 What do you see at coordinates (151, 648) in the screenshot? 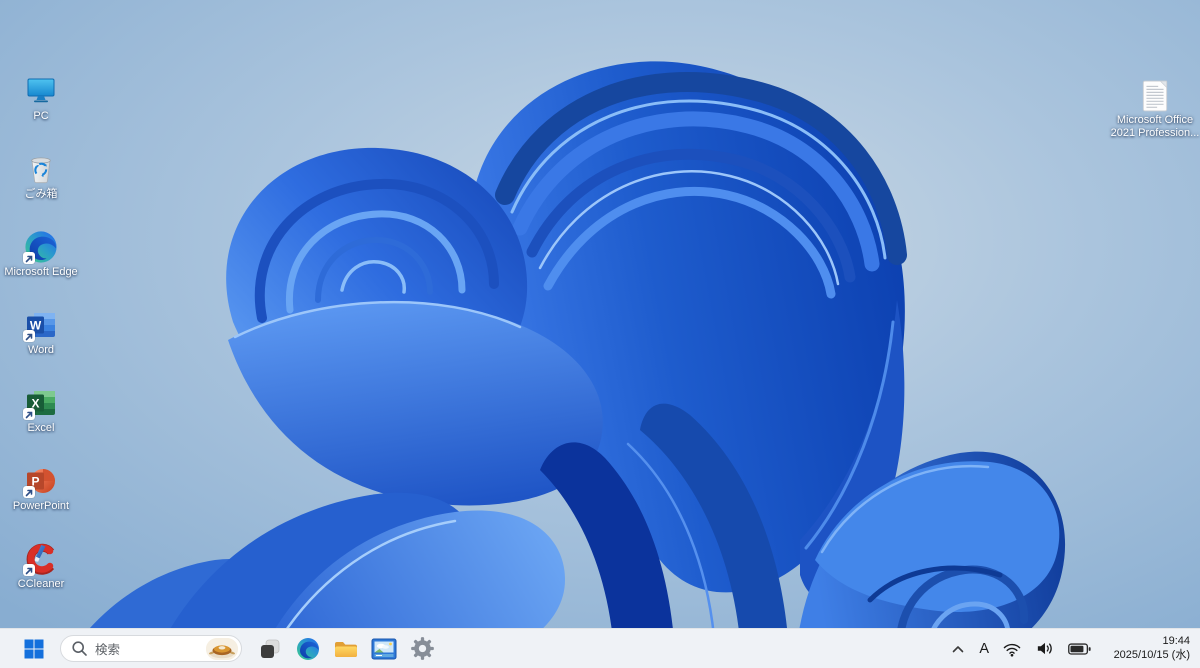
I see `search-box: 検索` at bounding box center [151, 648].